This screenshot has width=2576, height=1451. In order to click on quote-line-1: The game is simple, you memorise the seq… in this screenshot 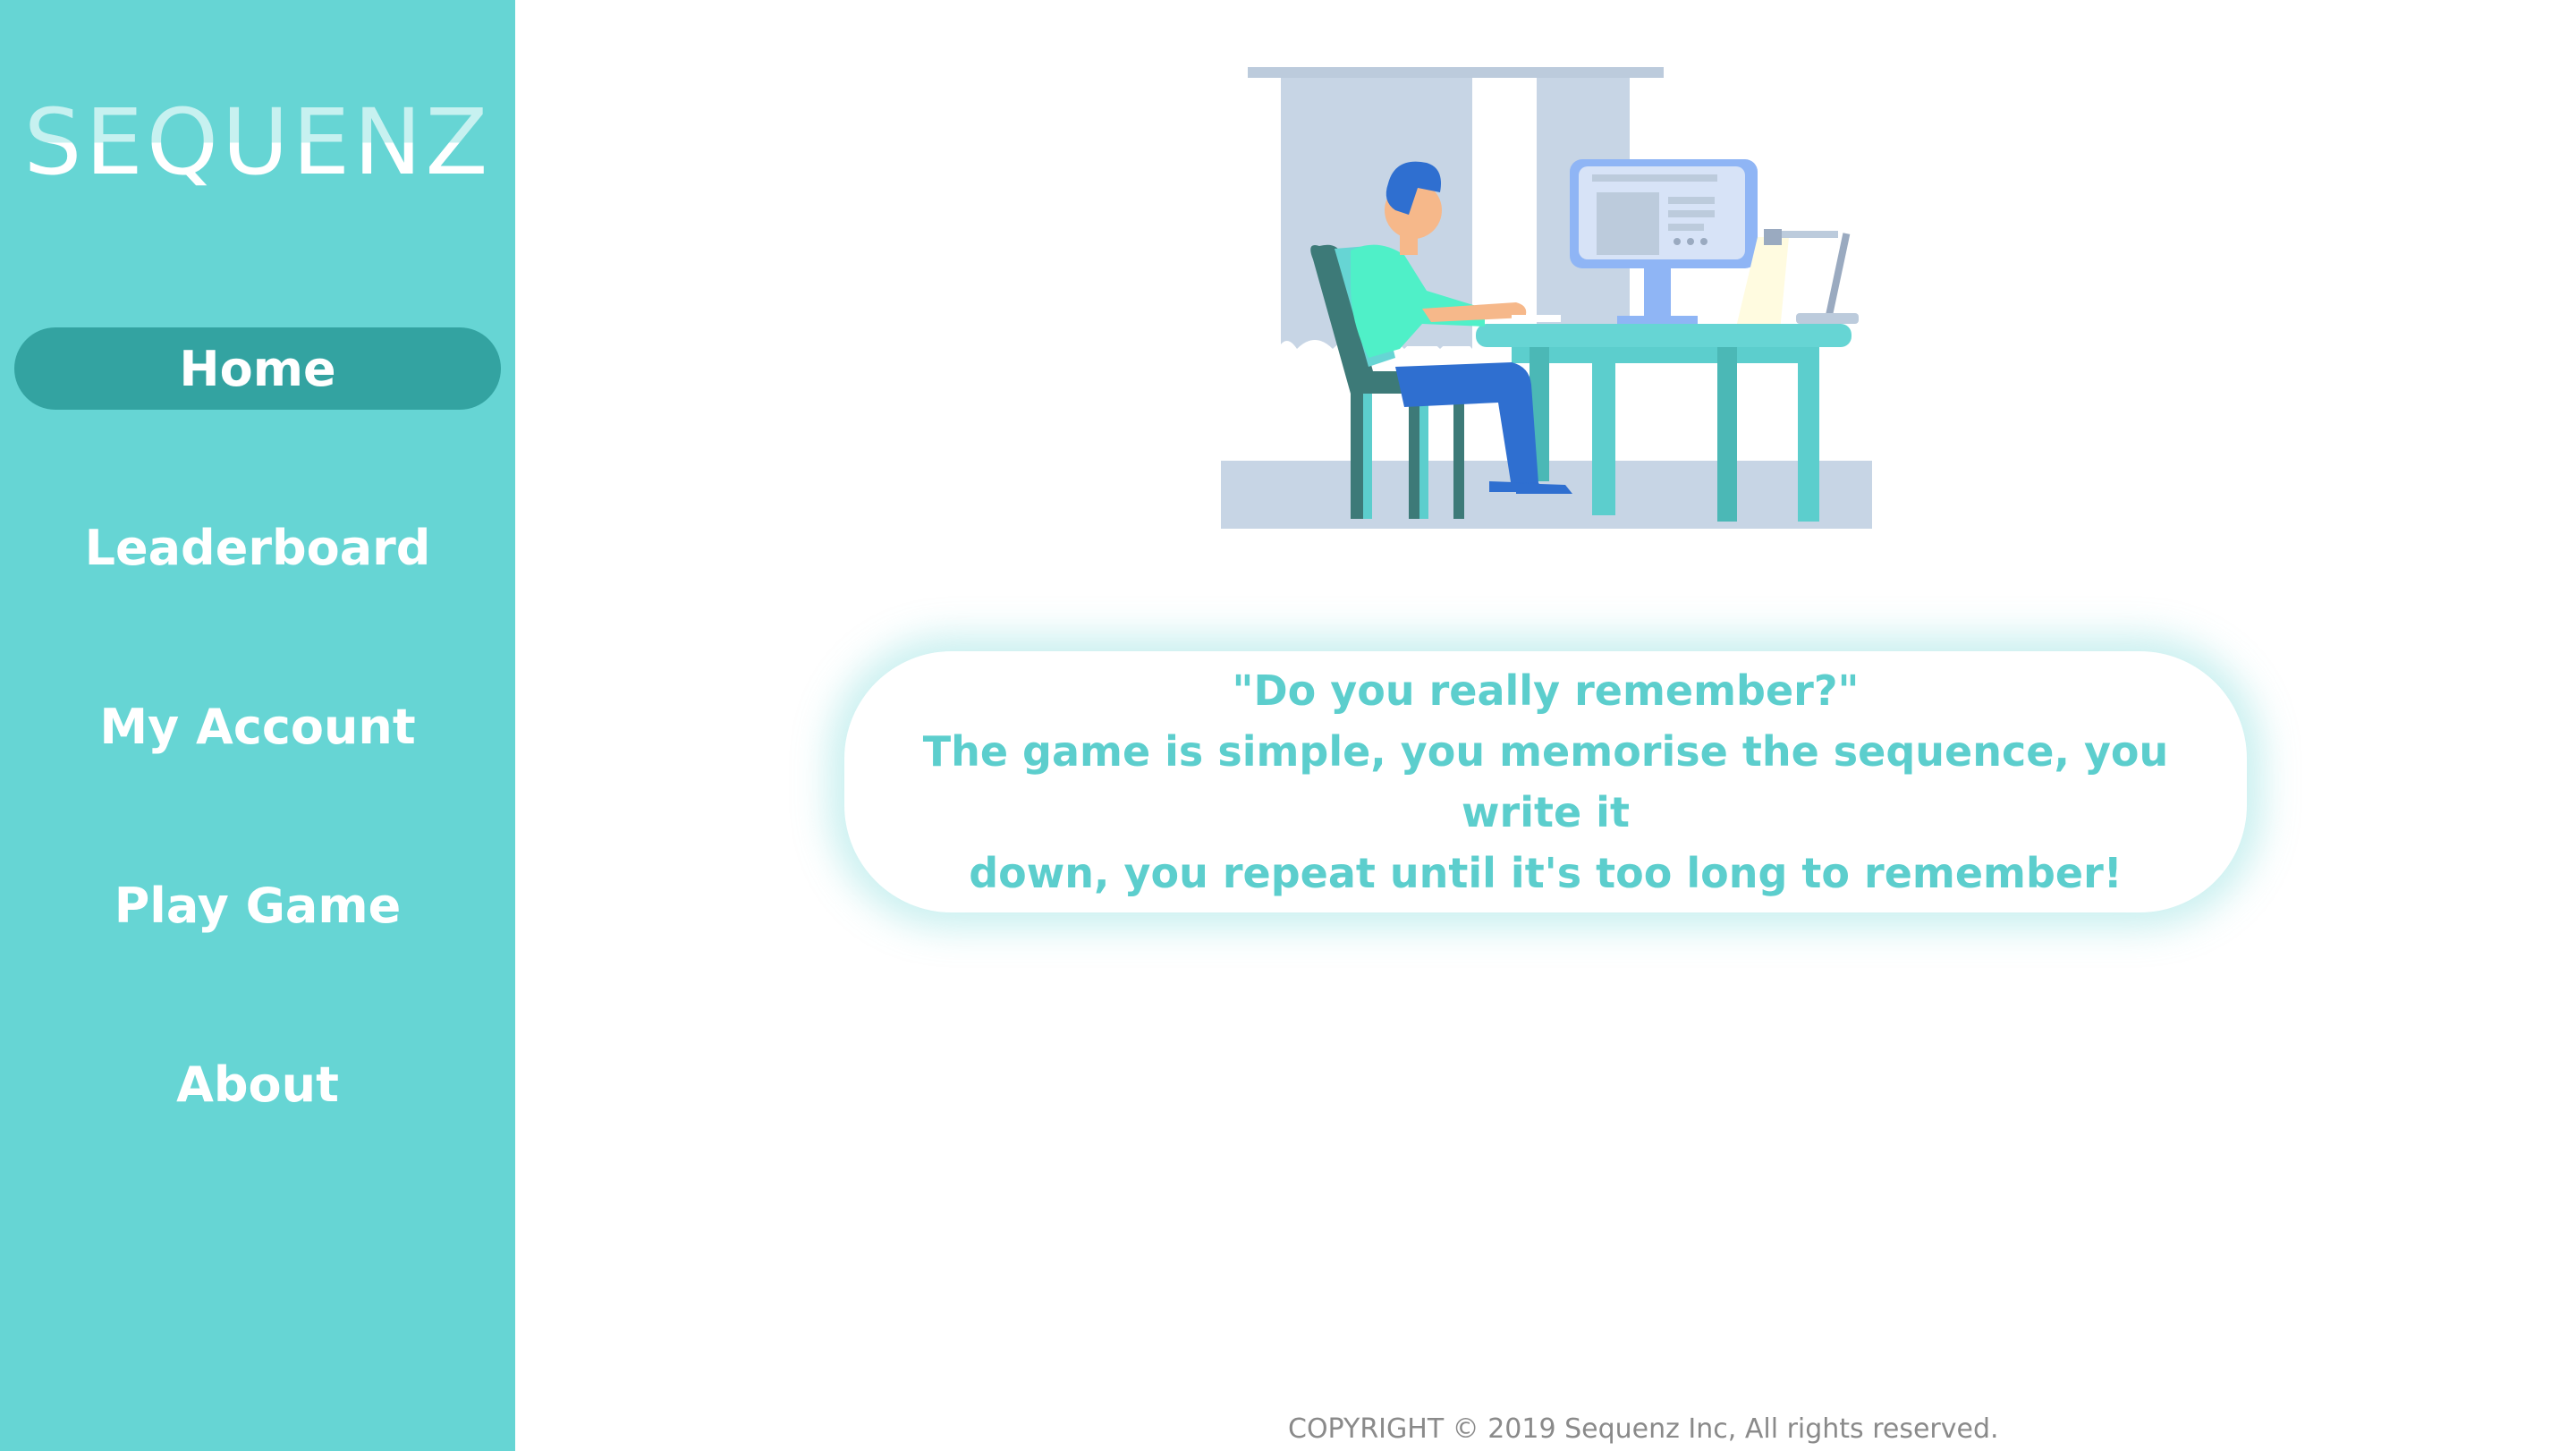, I will do `click(1545, 781)`.